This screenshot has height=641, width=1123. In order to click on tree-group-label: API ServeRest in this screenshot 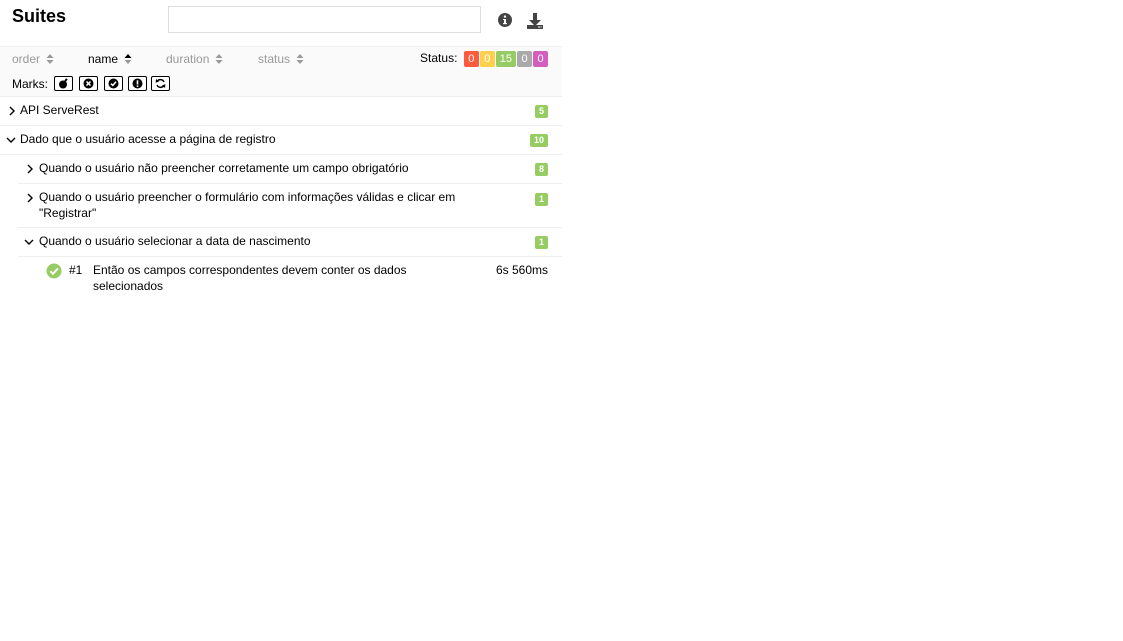, I will do `click(59, 110)`.